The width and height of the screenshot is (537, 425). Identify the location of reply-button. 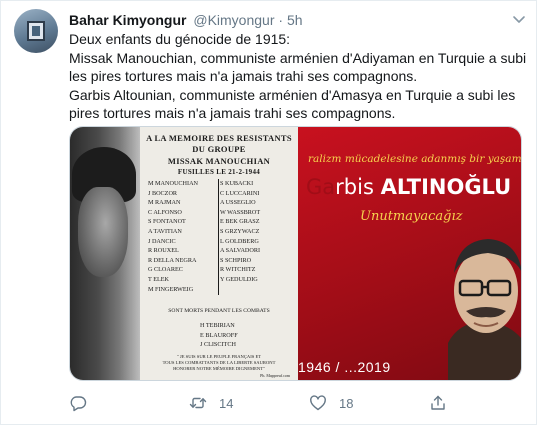
(84, 403).